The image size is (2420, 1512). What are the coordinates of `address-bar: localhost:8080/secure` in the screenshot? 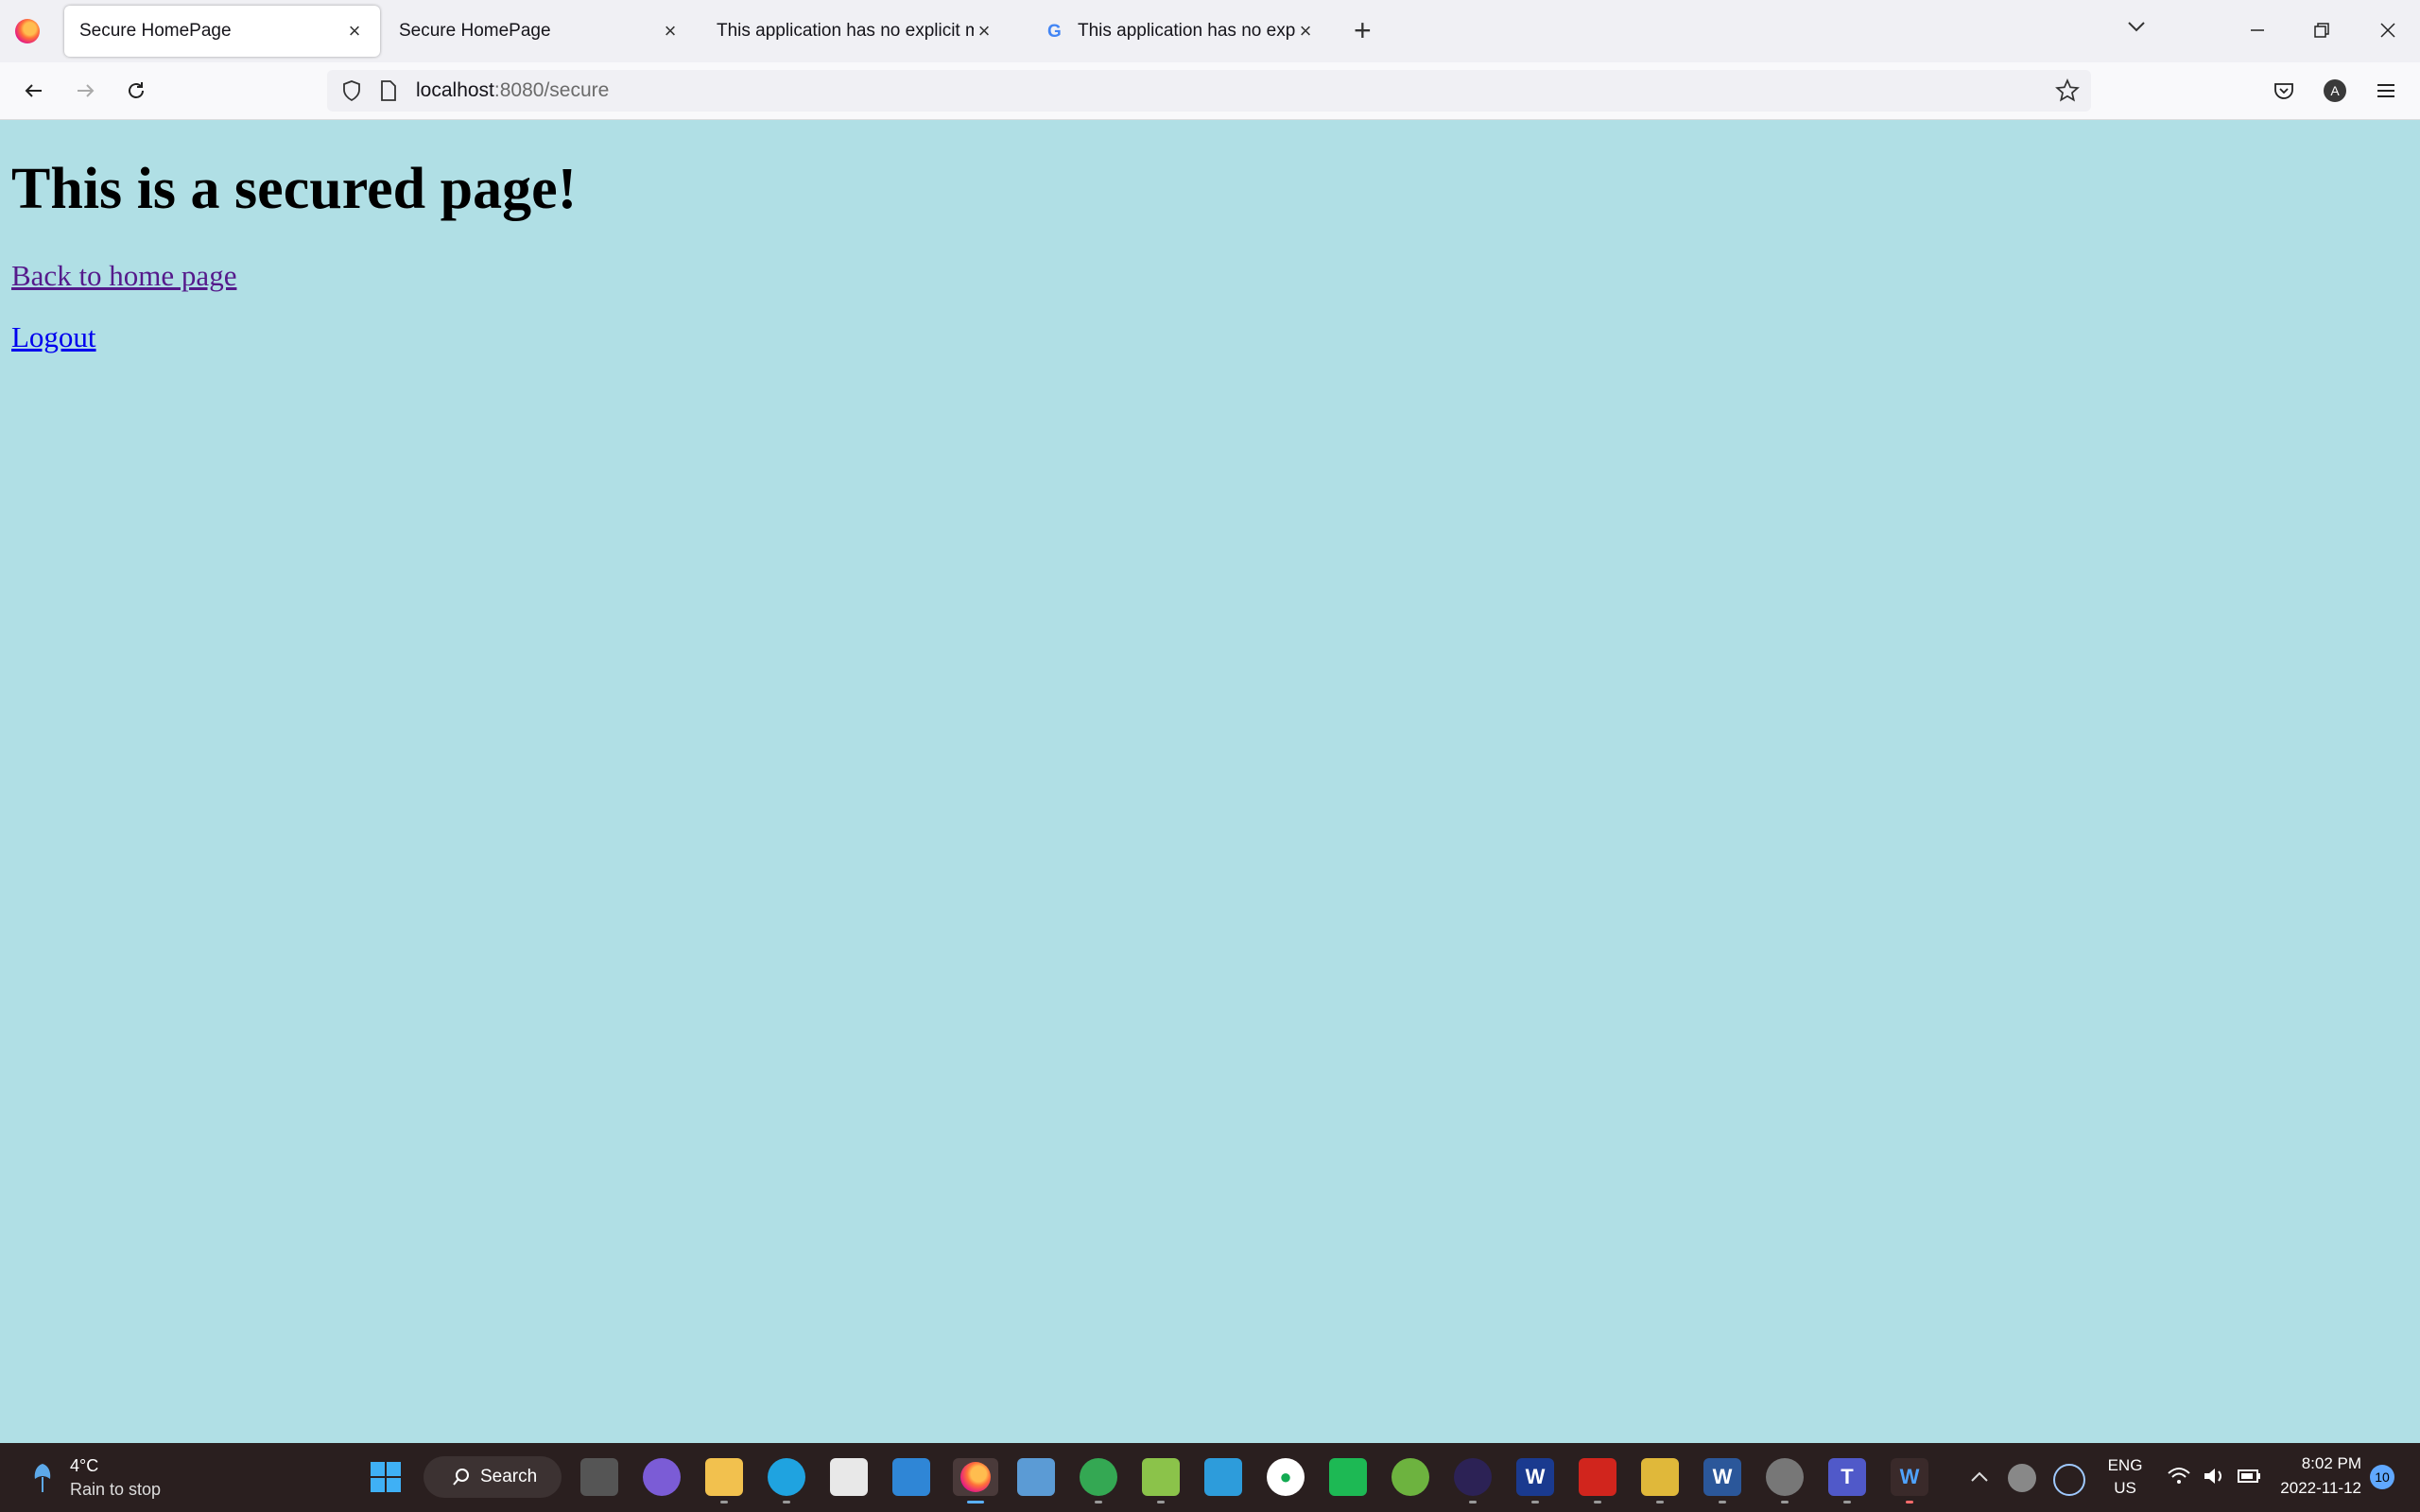 It's located at (1209, 91).